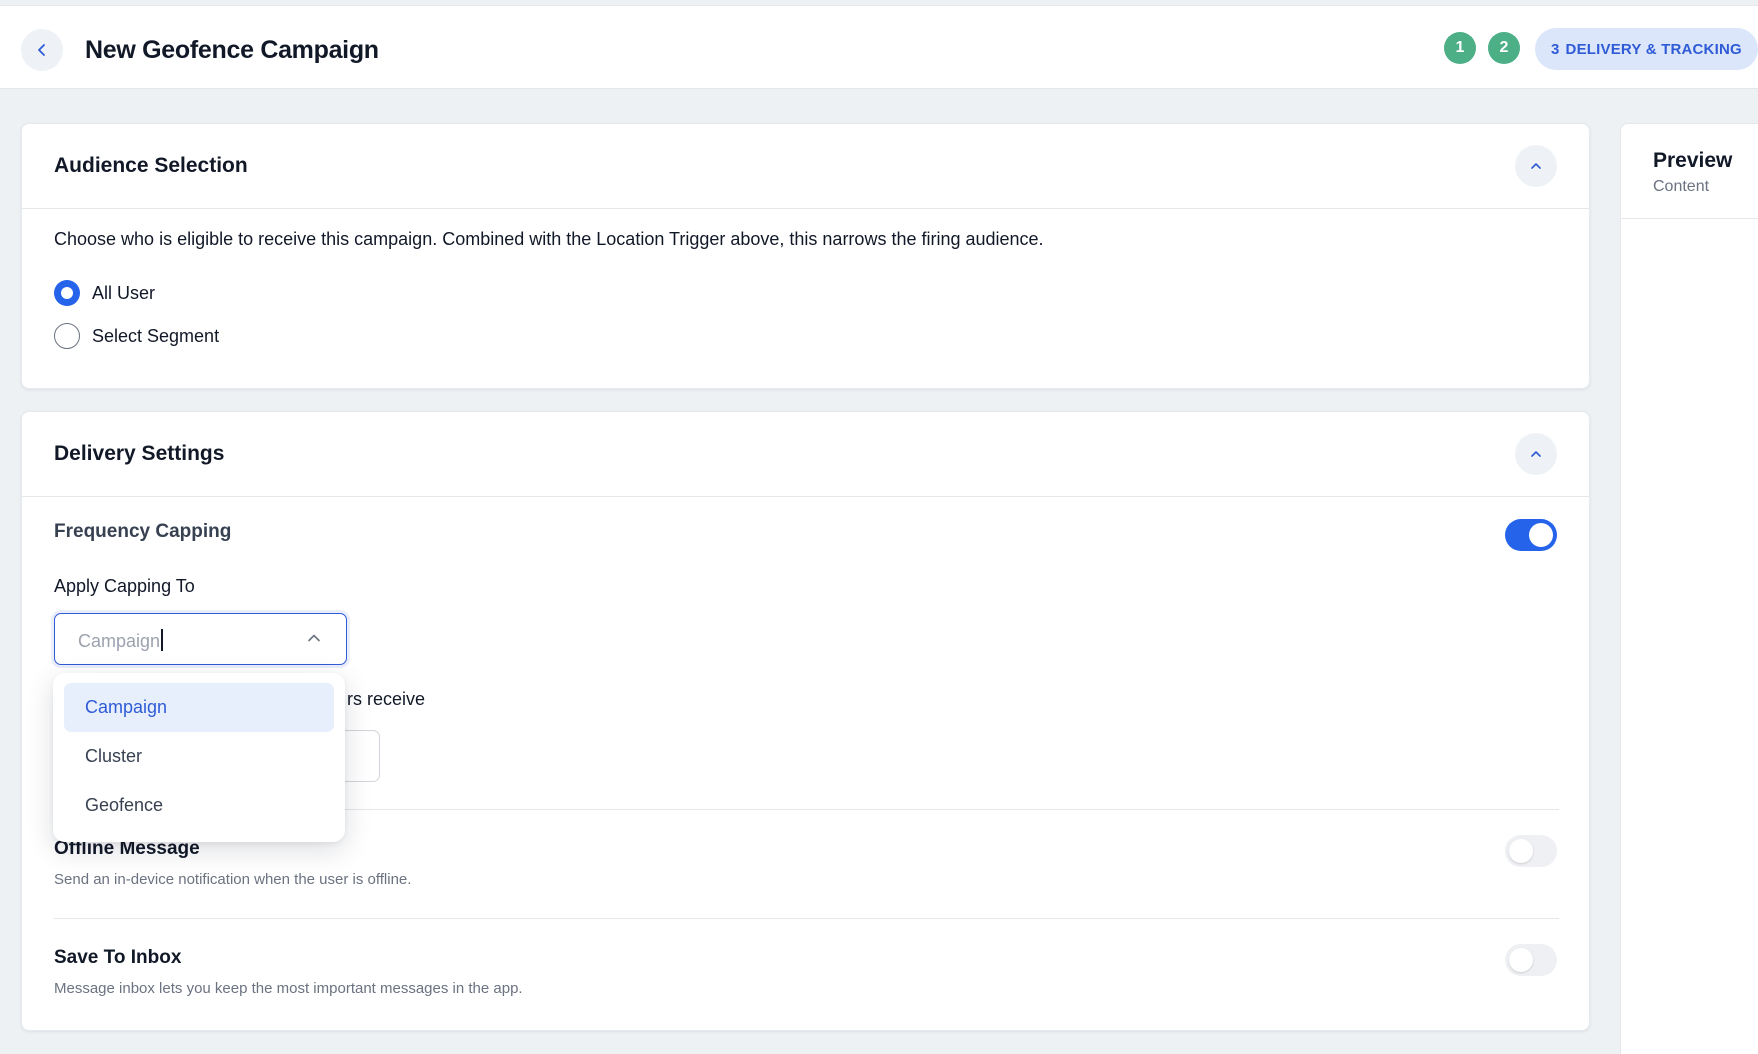  I want to click on preview-panel: Preview Content, so click(1689, 588).